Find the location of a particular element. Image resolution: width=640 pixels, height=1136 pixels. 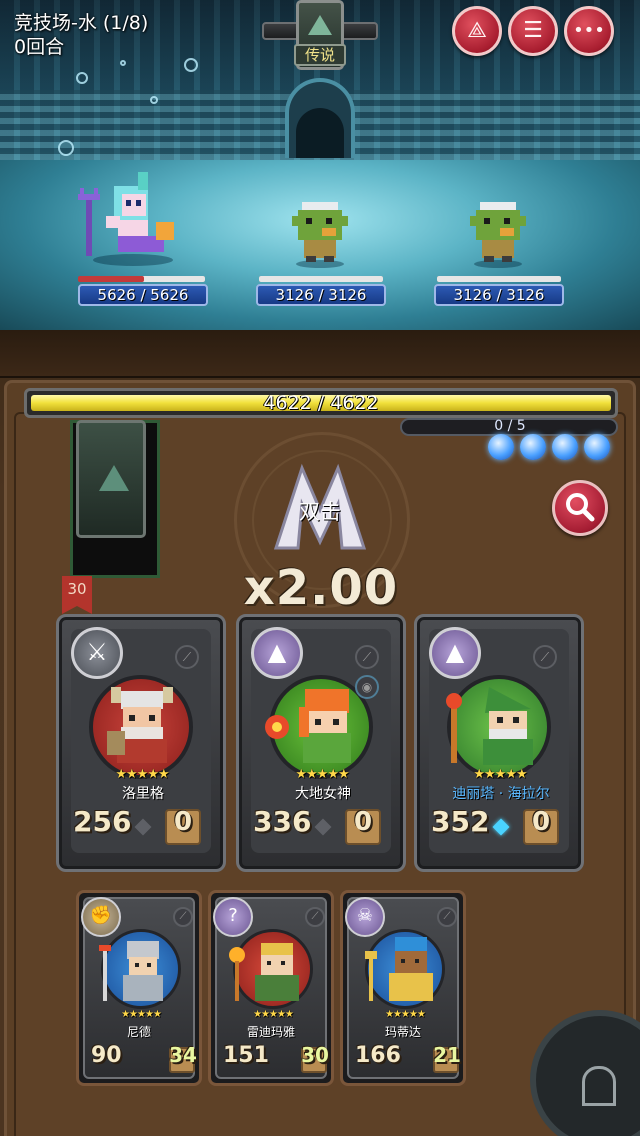

class-badge: ? is located at coordinates (233, 917).